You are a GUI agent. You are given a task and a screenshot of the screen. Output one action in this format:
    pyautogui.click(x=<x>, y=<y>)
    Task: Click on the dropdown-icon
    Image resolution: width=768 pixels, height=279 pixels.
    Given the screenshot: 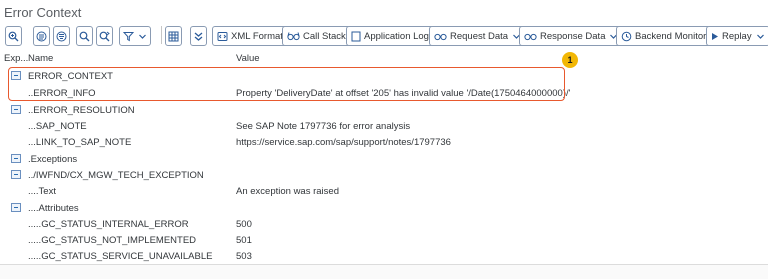 What is the action you would take?
    pyautogui.click(x=142, y=36)
    